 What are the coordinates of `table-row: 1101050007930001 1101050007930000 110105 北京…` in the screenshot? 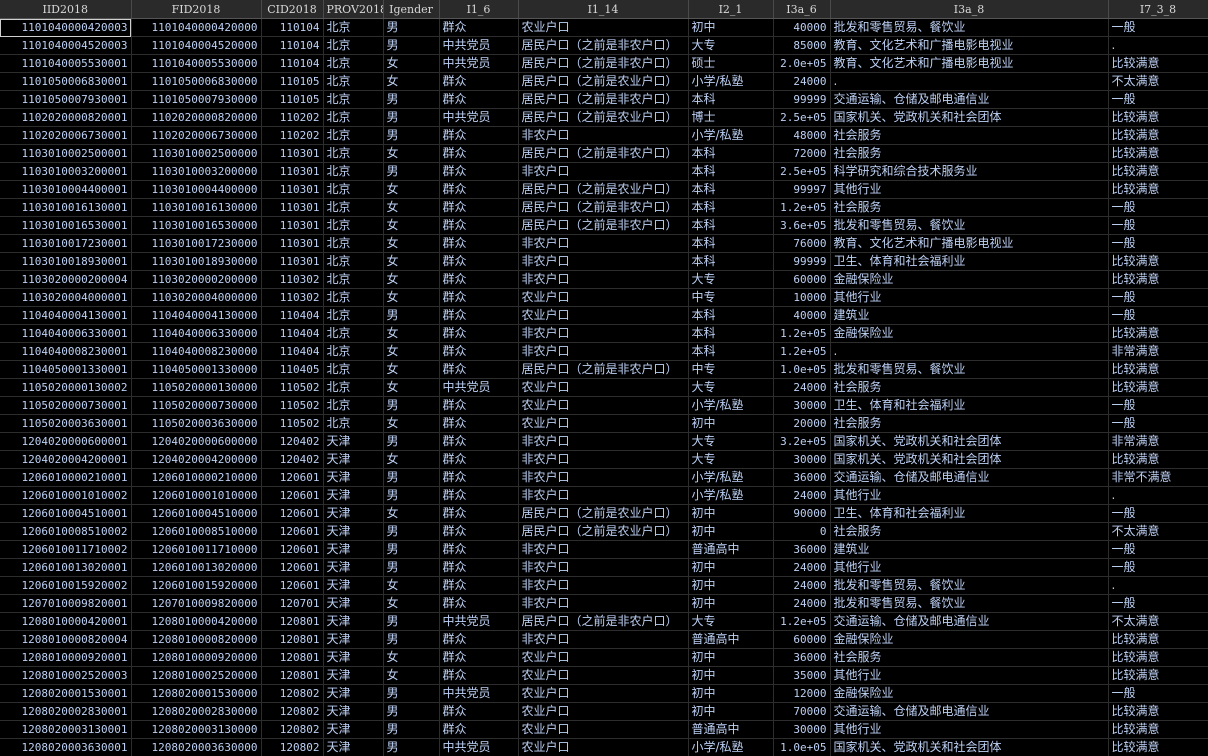 It's located at (604, 99).